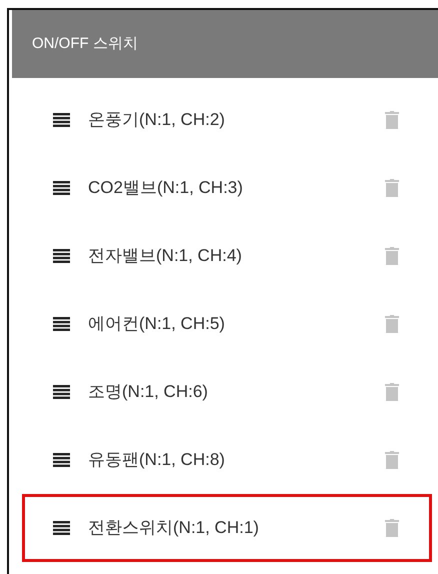 This screenshot has width=438, height=574. What do you see at coordinates (174, 528) in the screenshot?
I see `item-label: 전환스위치(N:1, CH:1)` at bounding box center [174, 528].